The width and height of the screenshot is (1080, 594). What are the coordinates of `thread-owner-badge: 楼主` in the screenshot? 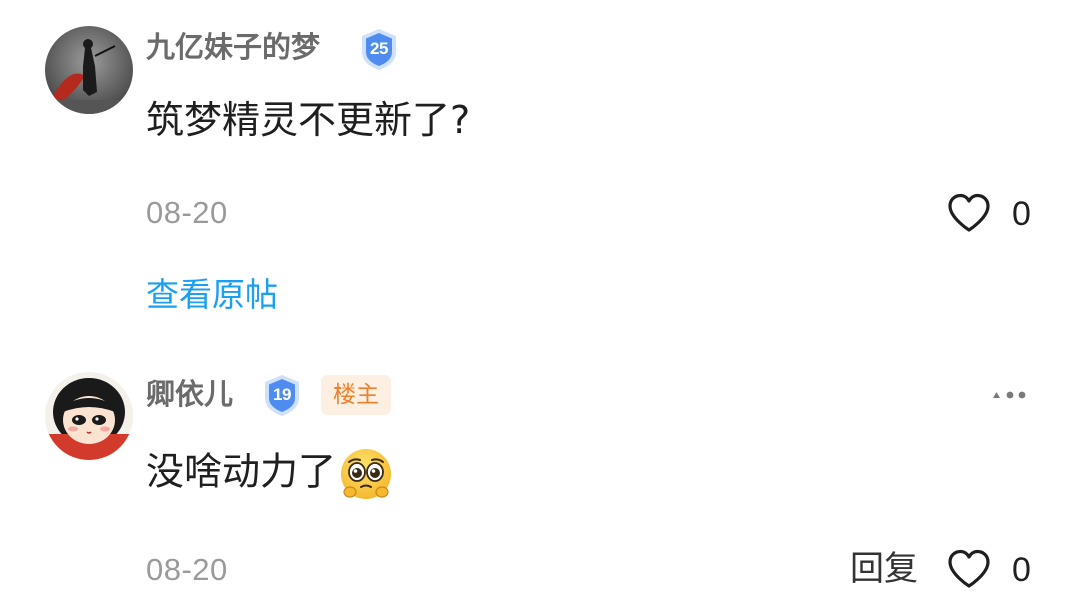 It's located at (356, 395).